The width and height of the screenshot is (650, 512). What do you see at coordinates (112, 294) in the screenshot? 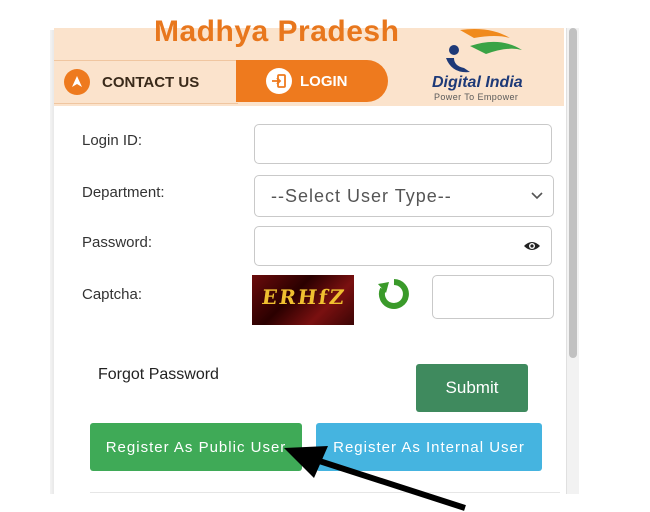
I see `captcha-label: Captcha:` at bounding box center [112, 294].